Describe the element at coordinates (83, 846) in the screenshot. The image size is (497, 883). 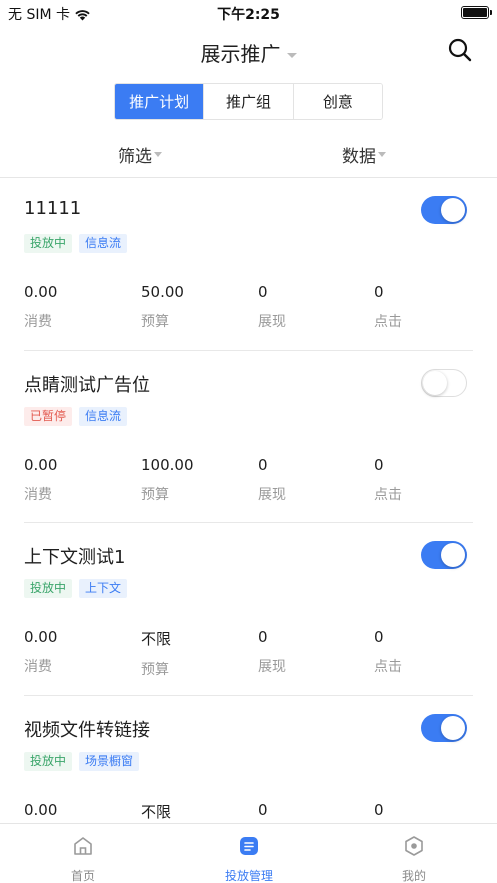
I see `home-icon` at that location.